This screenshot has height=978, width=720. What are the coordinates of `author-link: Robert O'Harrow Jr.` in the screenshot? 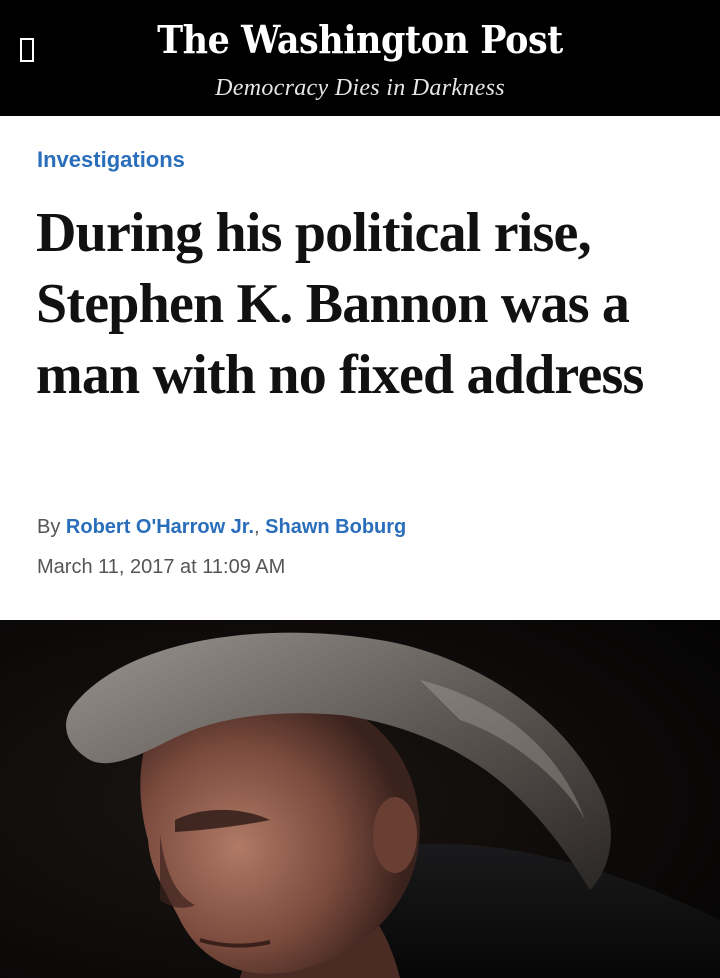 It's located at (160, 527).